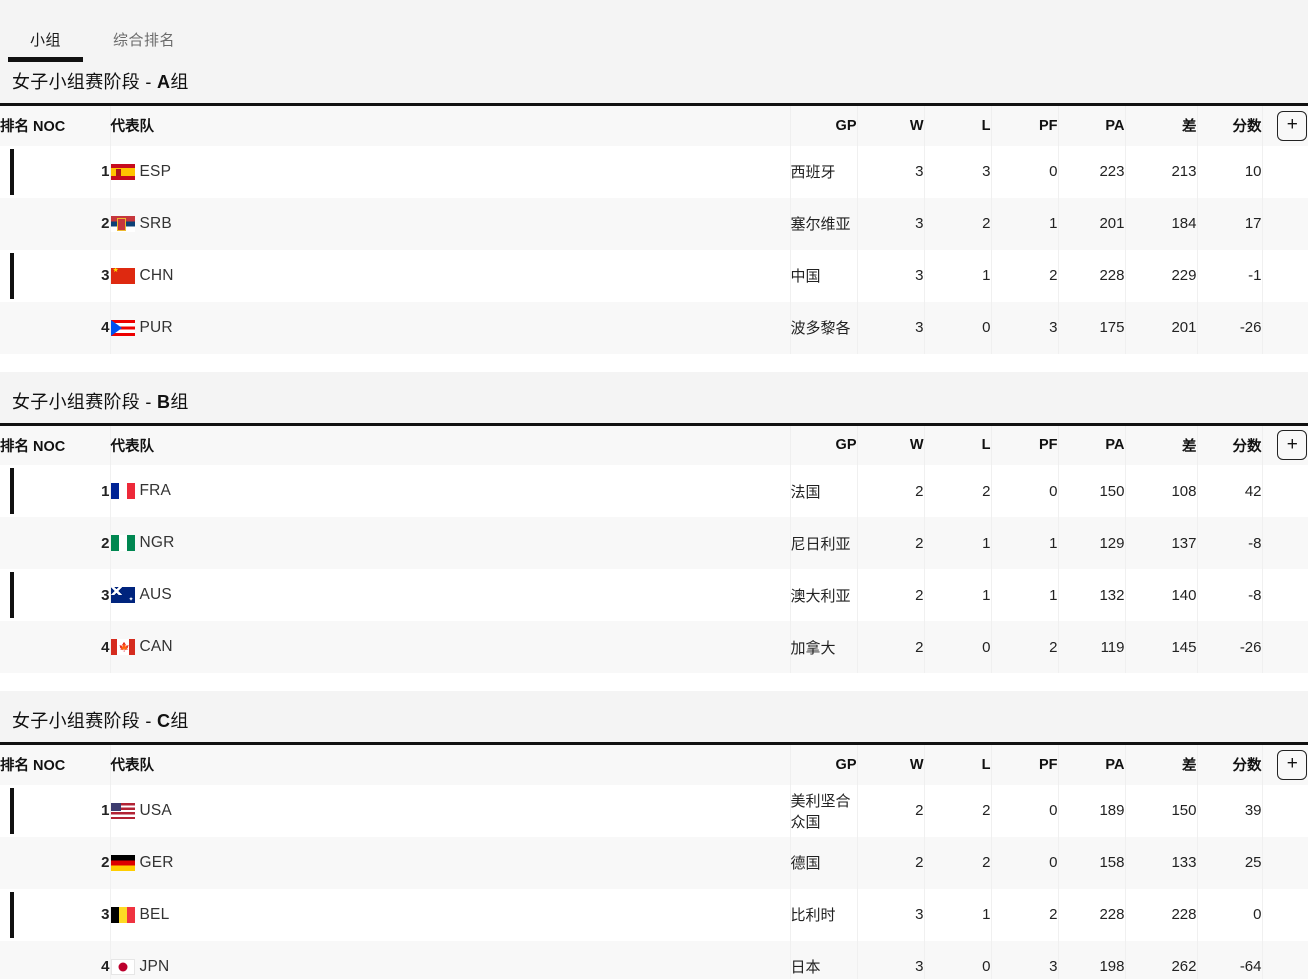 This screenshot has width=1308, height=979. What do you see at coordinates (122, 327) in the screenshot?
I see `flag-icon-pur` at bounding box center [122, 327].